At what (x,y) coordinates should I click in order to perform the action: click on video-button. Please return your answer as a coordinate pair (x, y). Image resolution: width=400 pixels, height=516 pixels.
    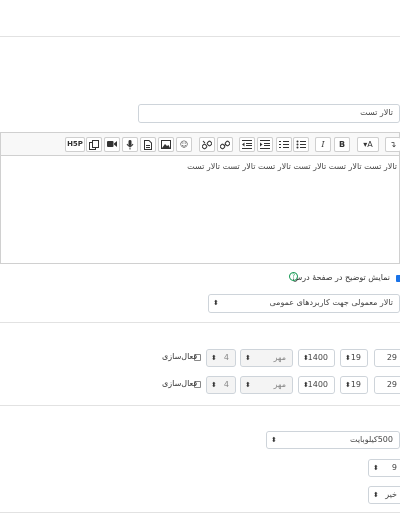
    Looking at the image, I should click on (112, 144).